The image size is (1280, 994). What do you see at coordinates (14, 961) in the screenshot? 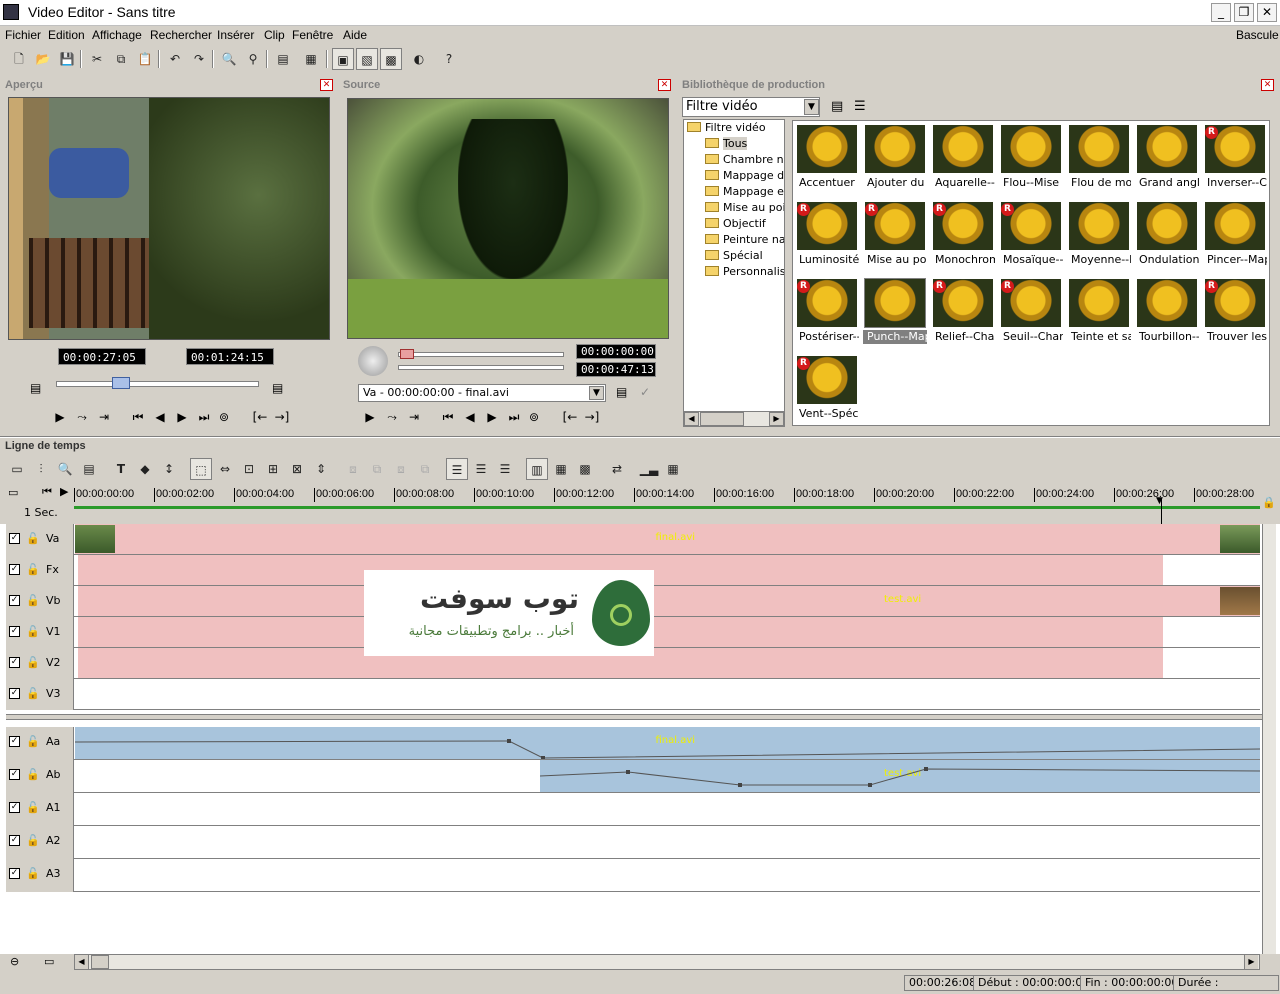
I see `zoom-out-icon: ⊖` at bounding box center [14, 961].